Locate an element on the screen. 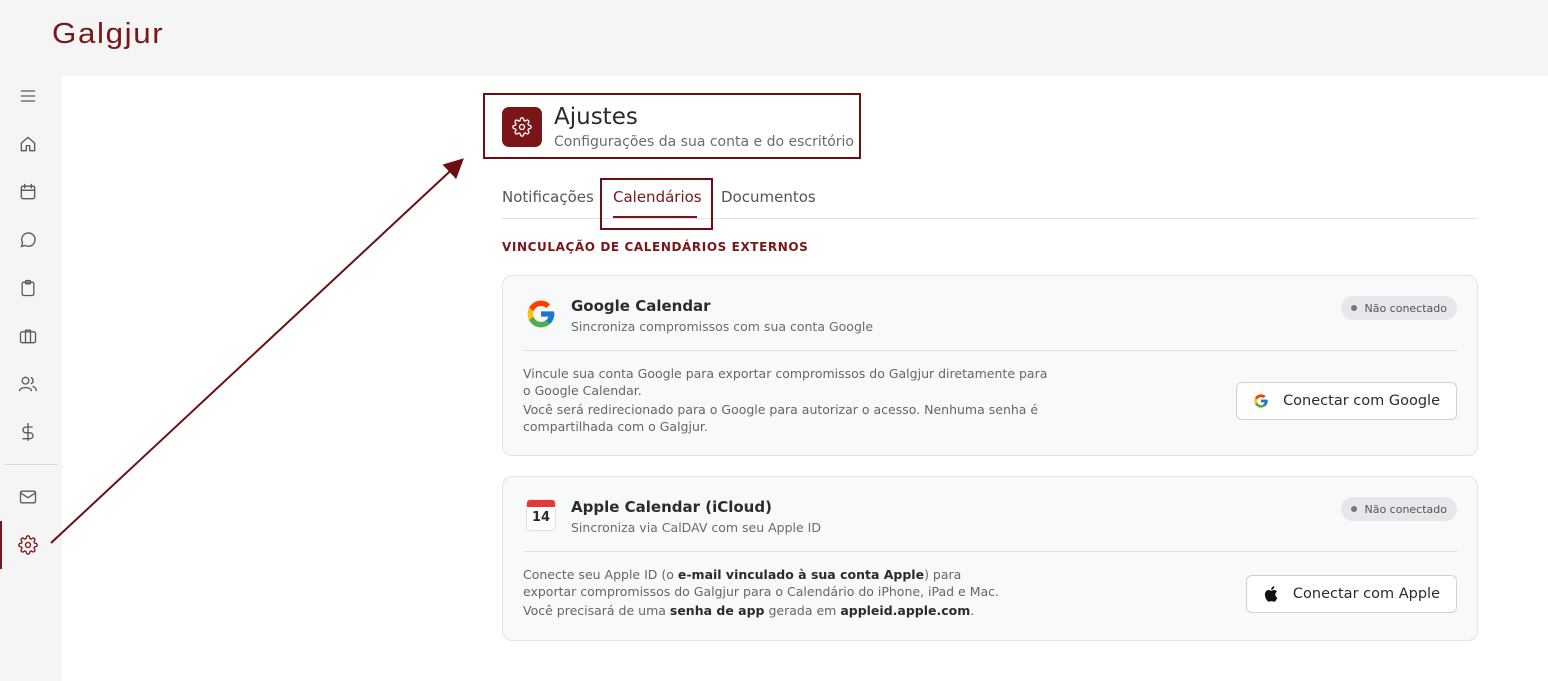  google-status-badge: Não conectado is located at coordinates (1399, 308).